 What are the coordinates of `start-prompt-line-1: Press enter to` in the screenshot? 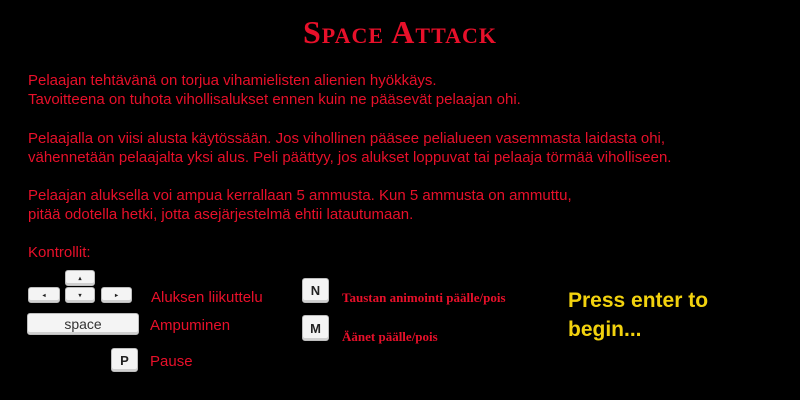 It's located at (638, 300).